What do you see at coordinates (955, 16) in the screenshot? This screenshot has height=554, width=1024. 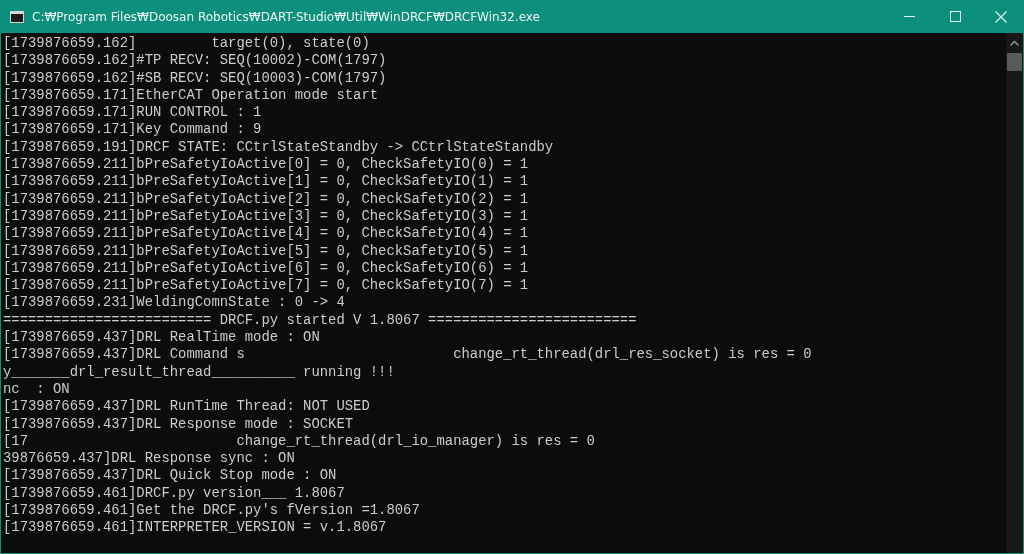 I see `maximize-icon` at bounding box center [955, 16].